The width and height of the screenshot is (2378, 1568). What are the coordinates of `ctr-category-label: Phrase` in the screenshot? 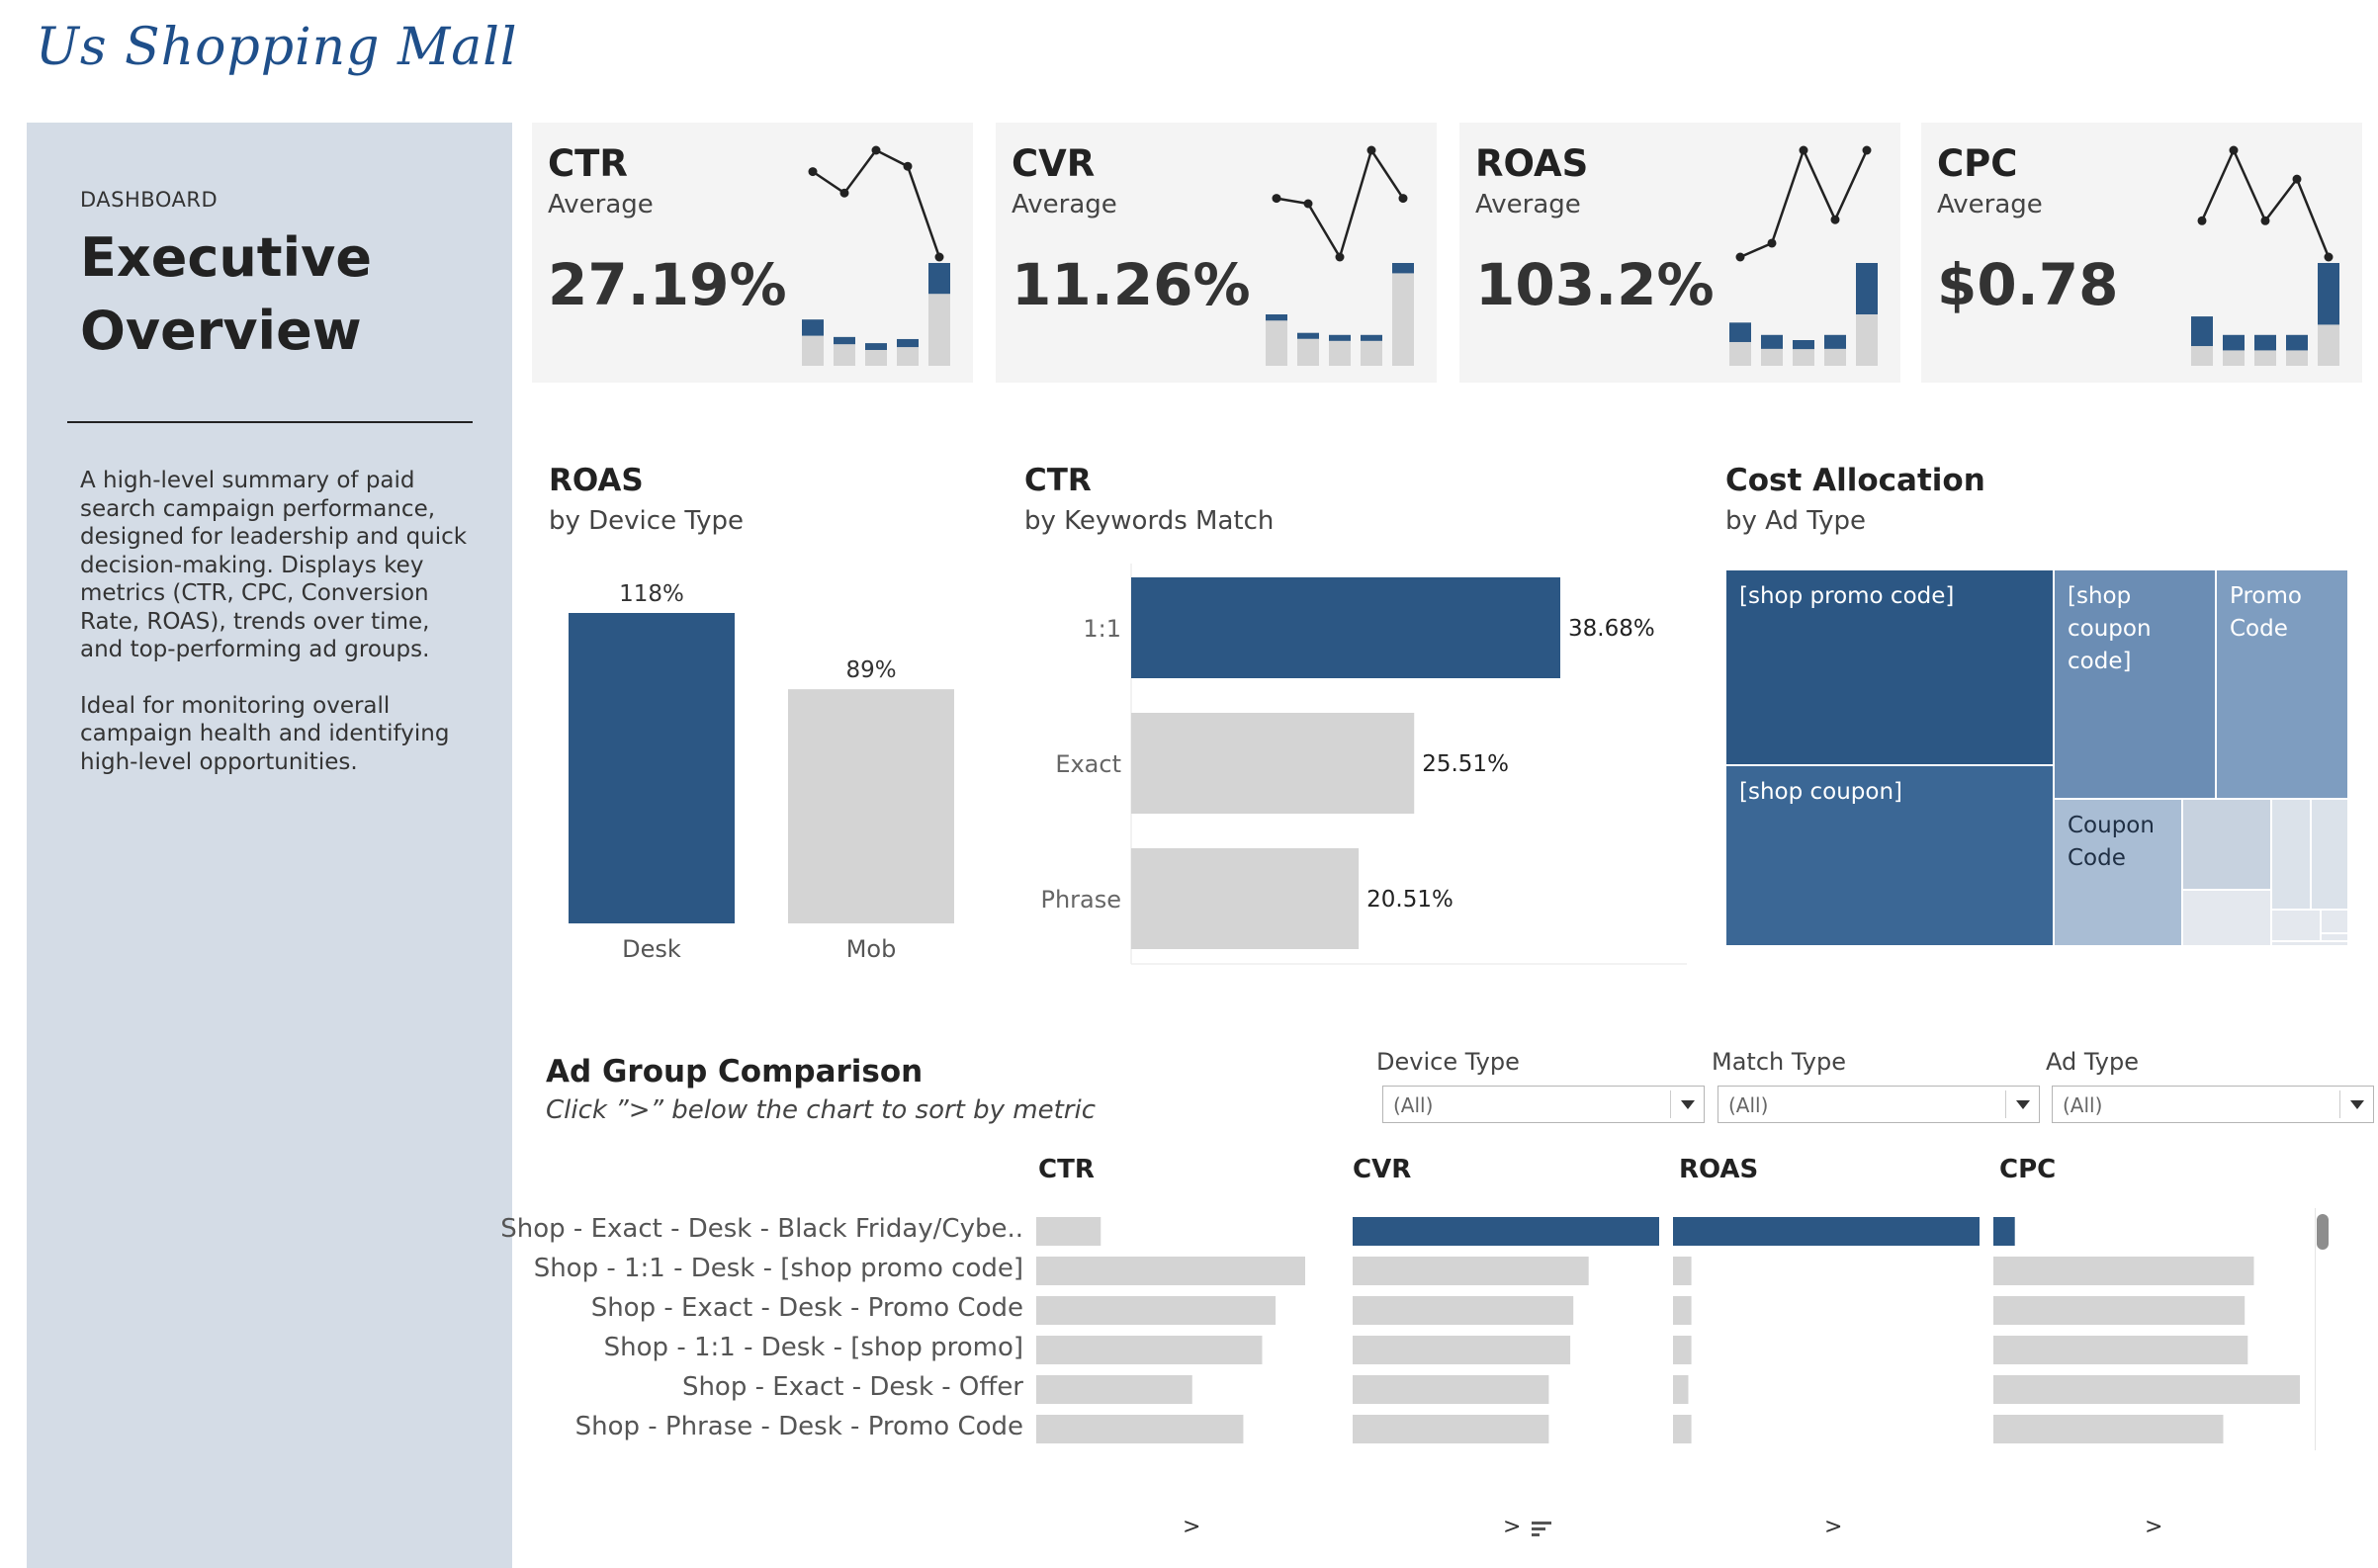 It's located at (1081, 900).